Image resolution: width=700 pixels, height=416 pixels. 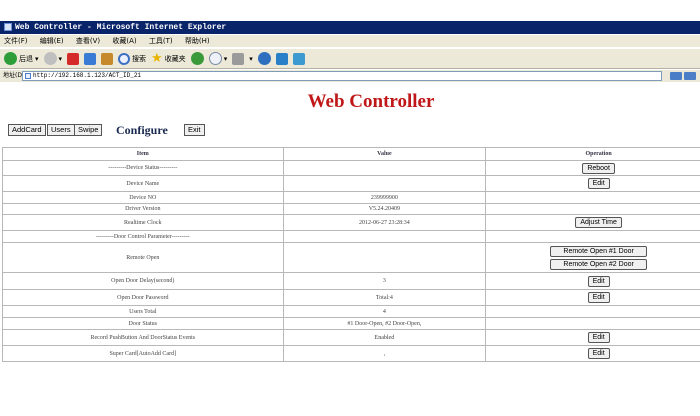 I want to click on table-row-door-control: ---------Door Control Parameter---------, so click(x=351, y=236).